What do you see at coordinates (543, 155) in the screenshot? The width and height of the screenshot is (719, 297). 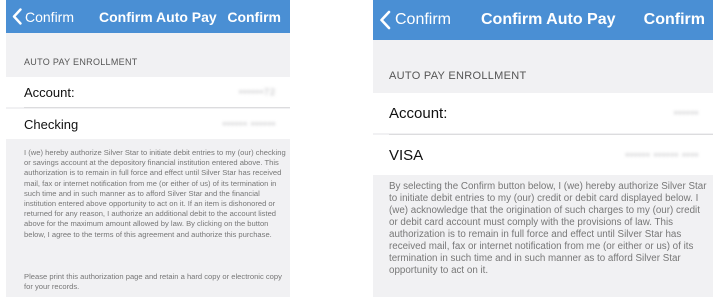 I see `payment-method-row: VISA •••••• •••••• ••••` at bounding box center [543, 155].